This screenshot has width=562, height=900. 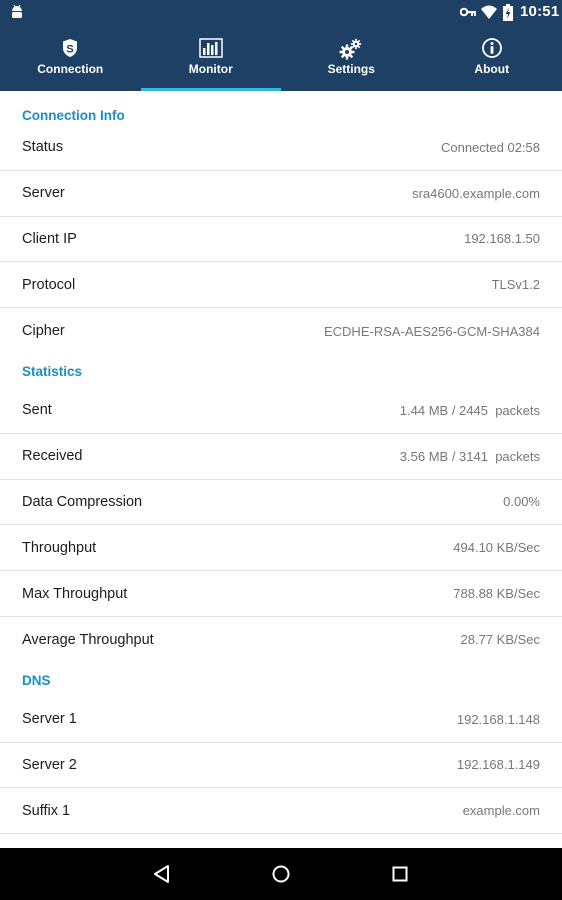 I want to click on tab-label: Monitor, so click(x=210, y=69).